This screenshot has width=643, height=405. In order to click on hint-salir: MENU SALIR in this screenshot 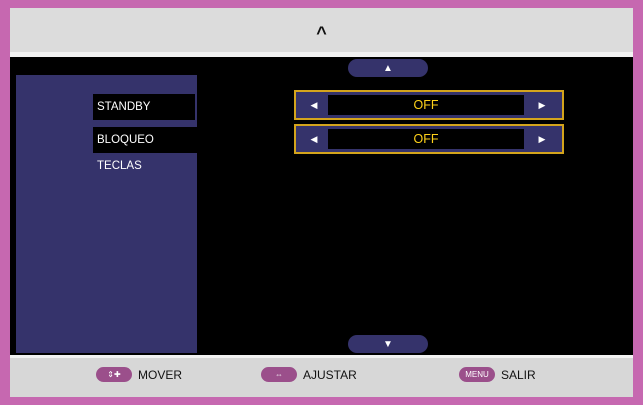, I will do `click(497, 374)`.